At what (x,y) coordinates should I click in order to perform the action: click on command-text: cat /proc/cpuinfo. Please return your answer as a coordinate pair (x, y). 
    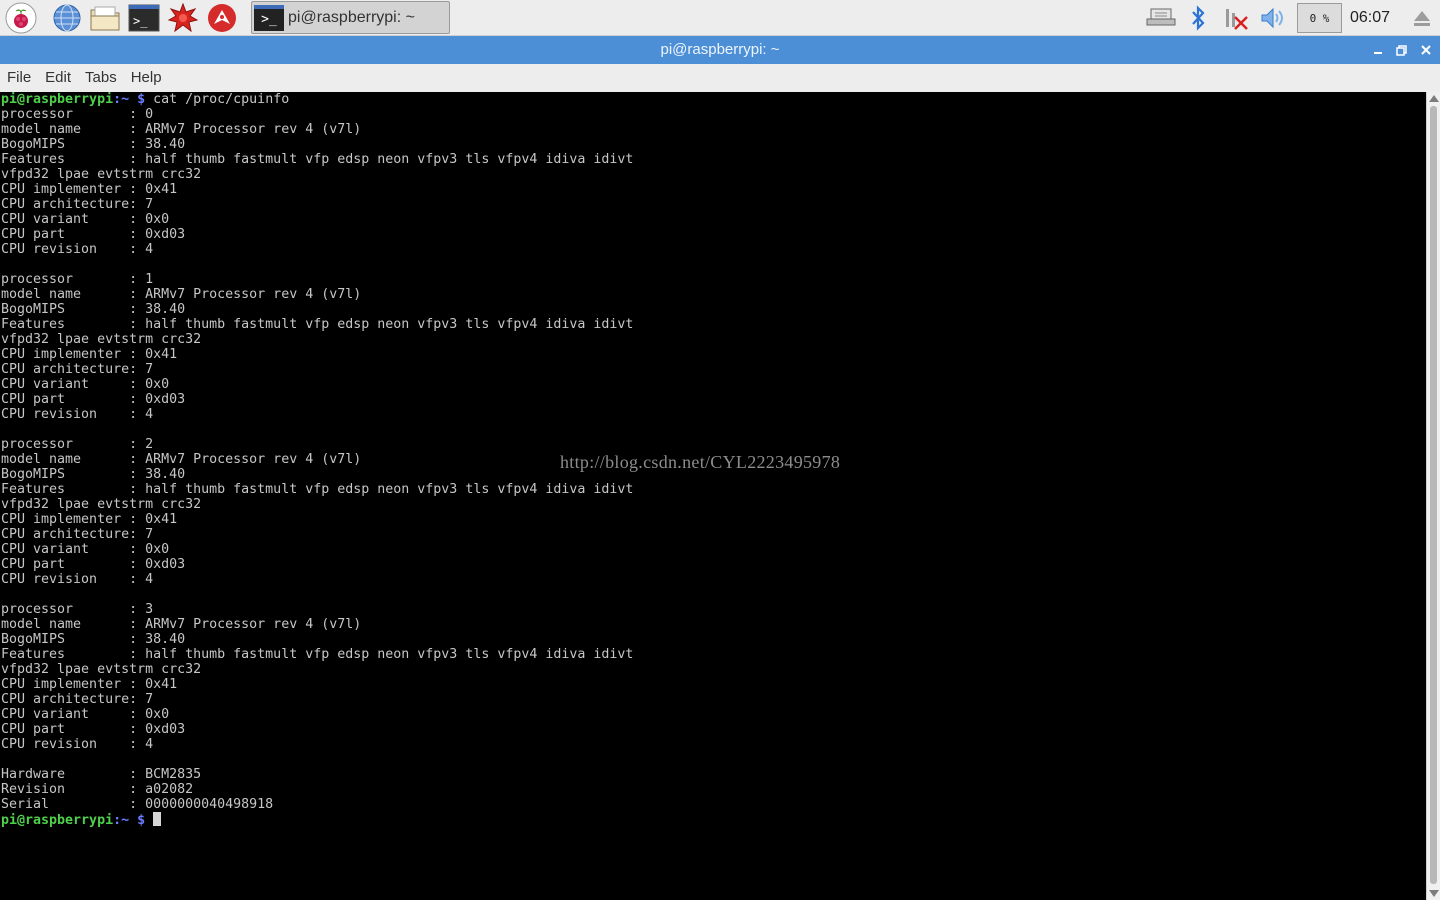
    Looking at the image, I should click on (217, 99).